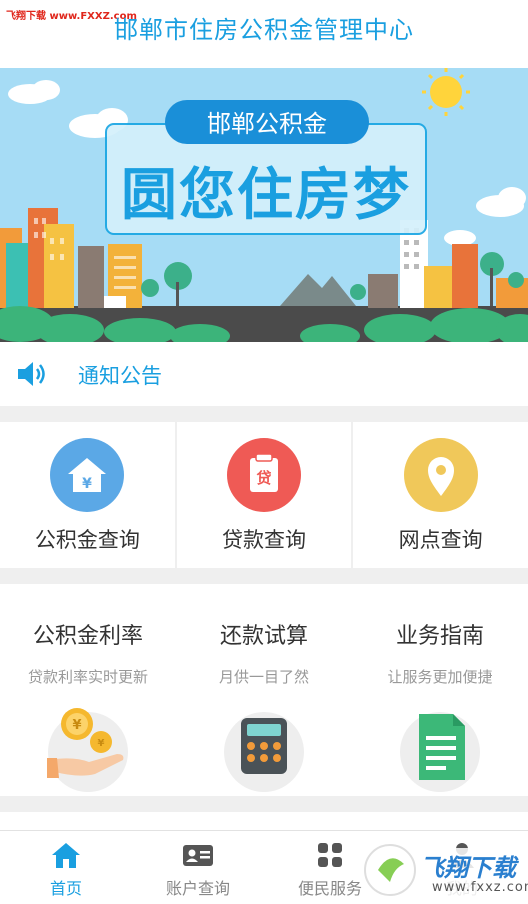  Describe the element at coordinates (198, 855) in the screenshot. I see `id-card-icon` at that location.